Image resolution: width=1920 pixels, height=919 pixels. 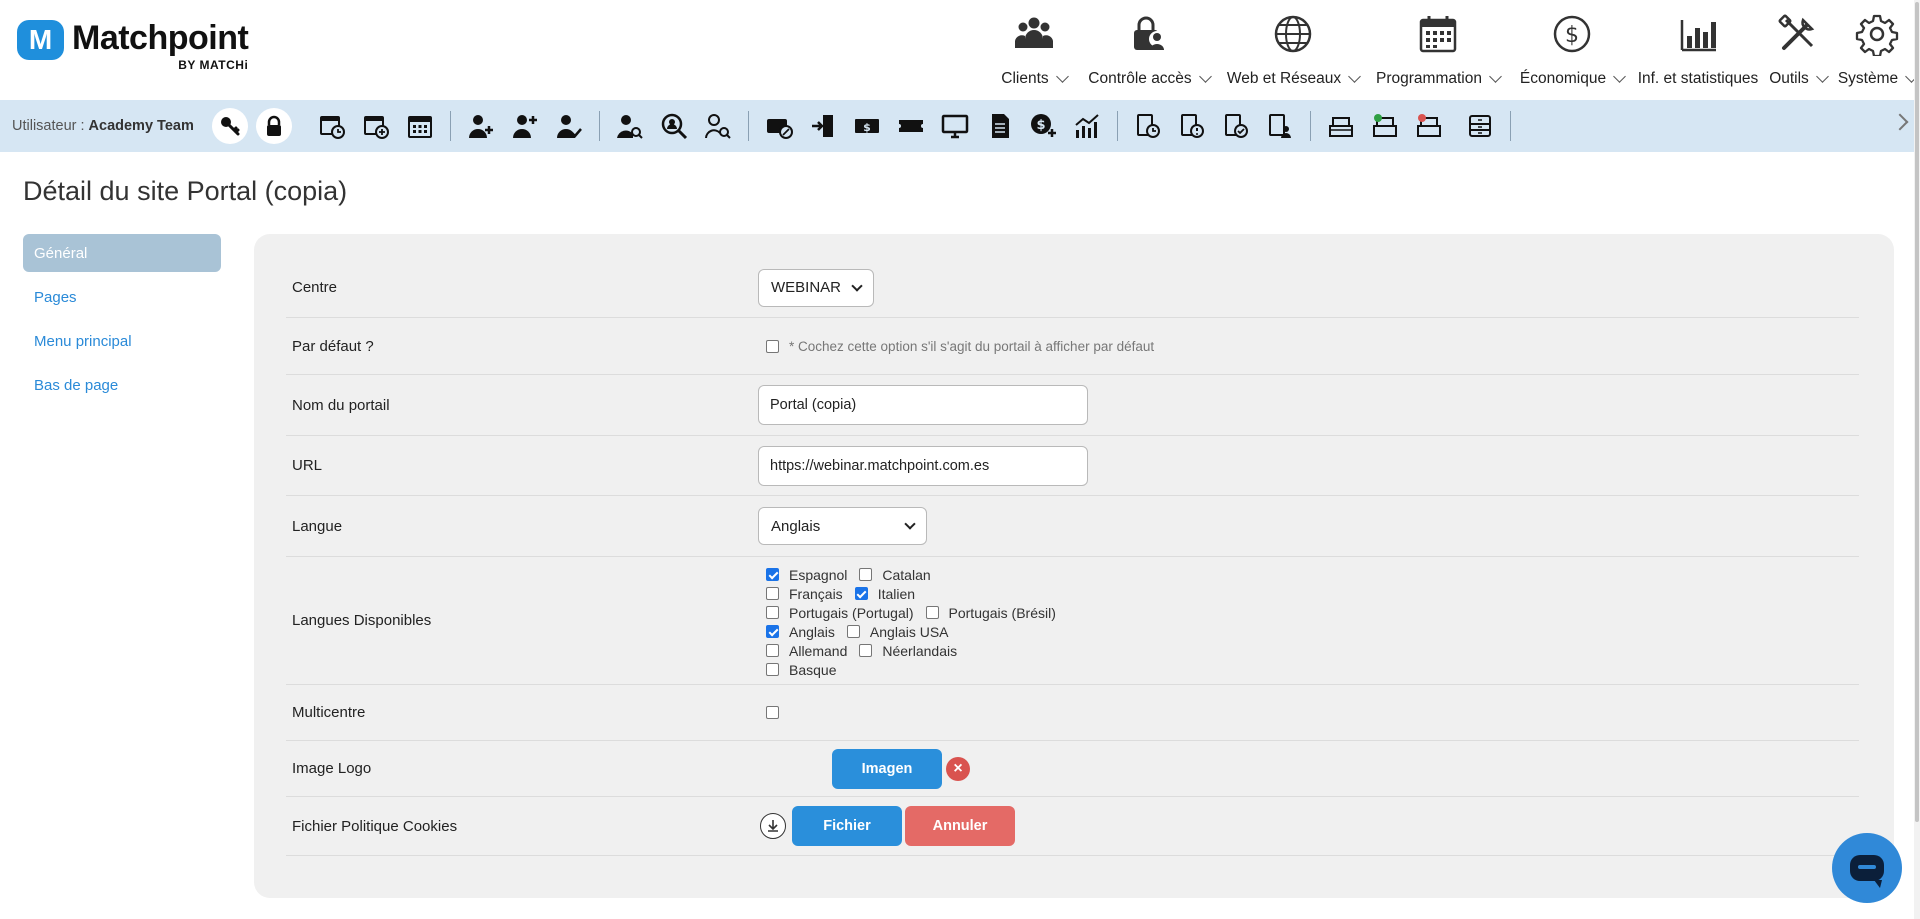 What do you see at coordinates (1572, 53) in the screenshot?
I see `nav-economic: $ Économique` at bounding box center [1572, 53].